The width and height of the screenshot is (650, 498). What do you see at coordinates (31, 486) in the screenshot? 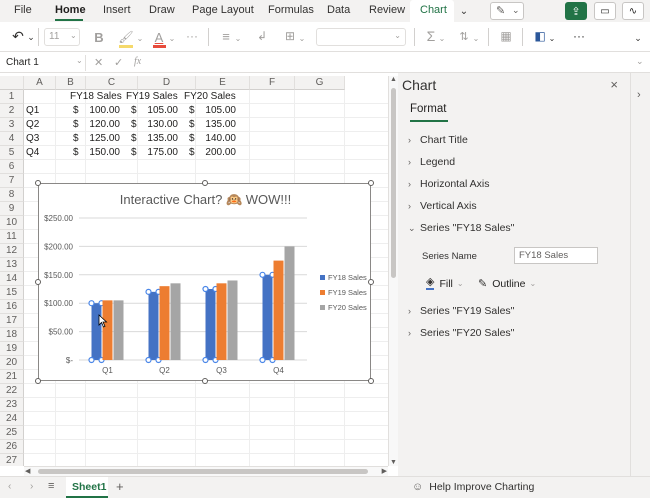
I see `next-sheet-icon: ›` at bounding box center [31, 486].